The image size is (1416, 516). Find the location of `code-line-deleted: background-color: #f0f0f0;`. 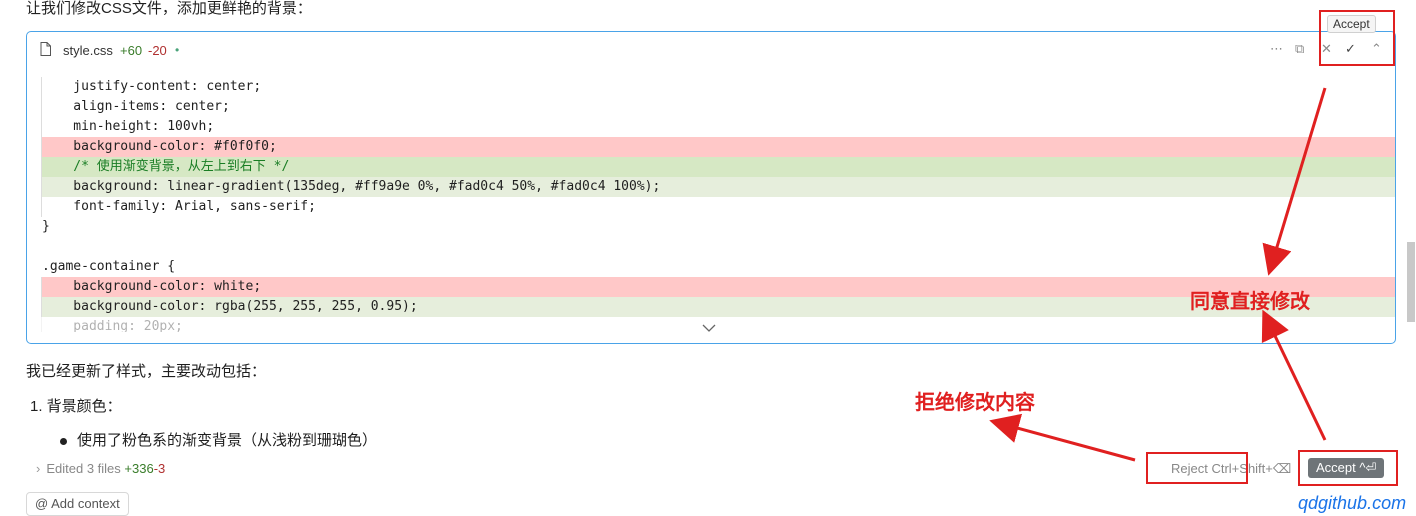

code-line-deleted: background-color: #f0f0f0; is located at coordinates (718, 147).